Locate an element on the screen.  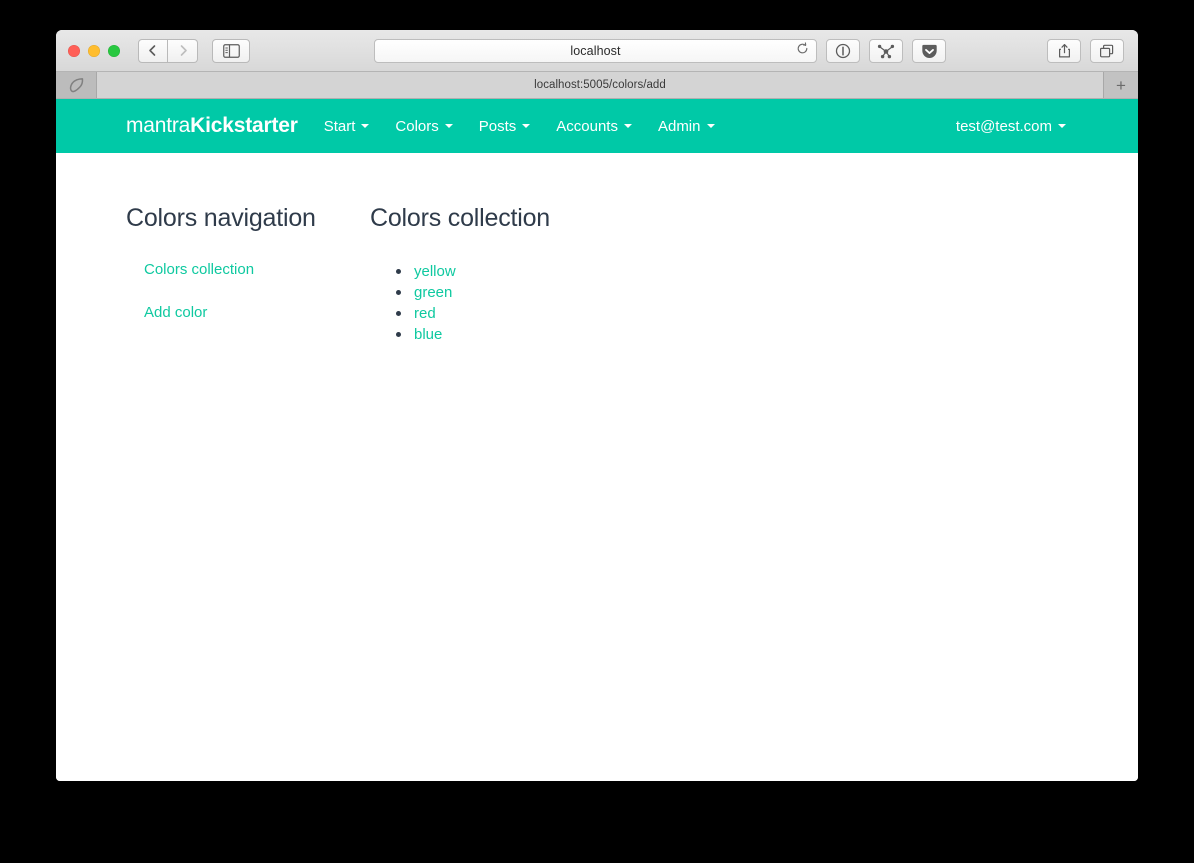
onepassword-icon is located at coordinates (843, 51).